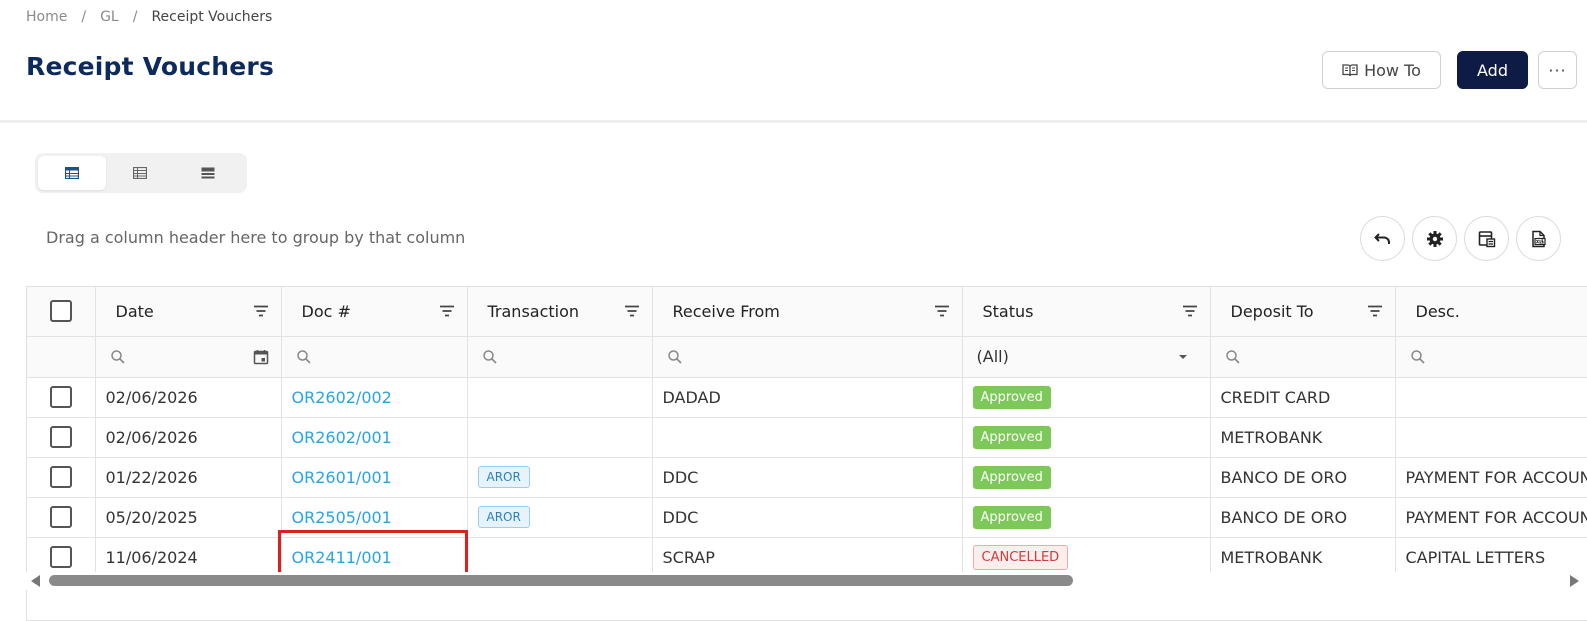 This screenshot has height=621, width=1587. I want to click on select-all-checkbox, so click(60, 311).